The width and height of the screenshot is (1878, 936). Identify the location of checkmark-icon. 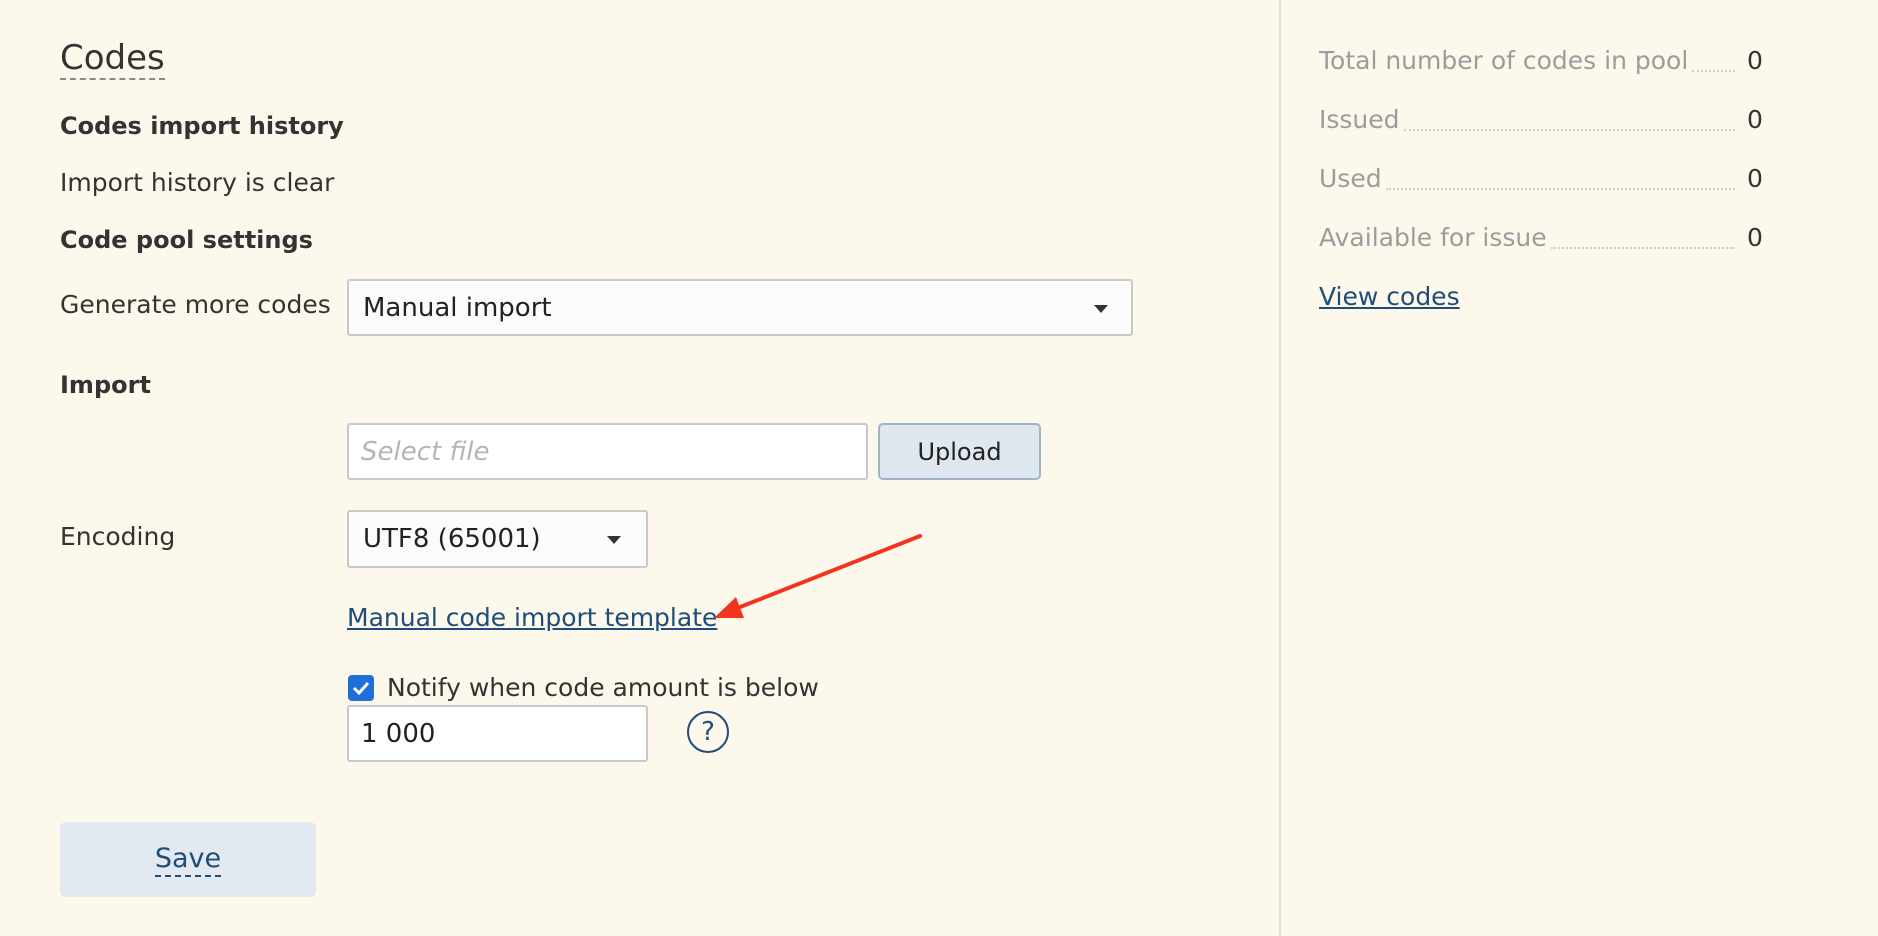
(361, 688).